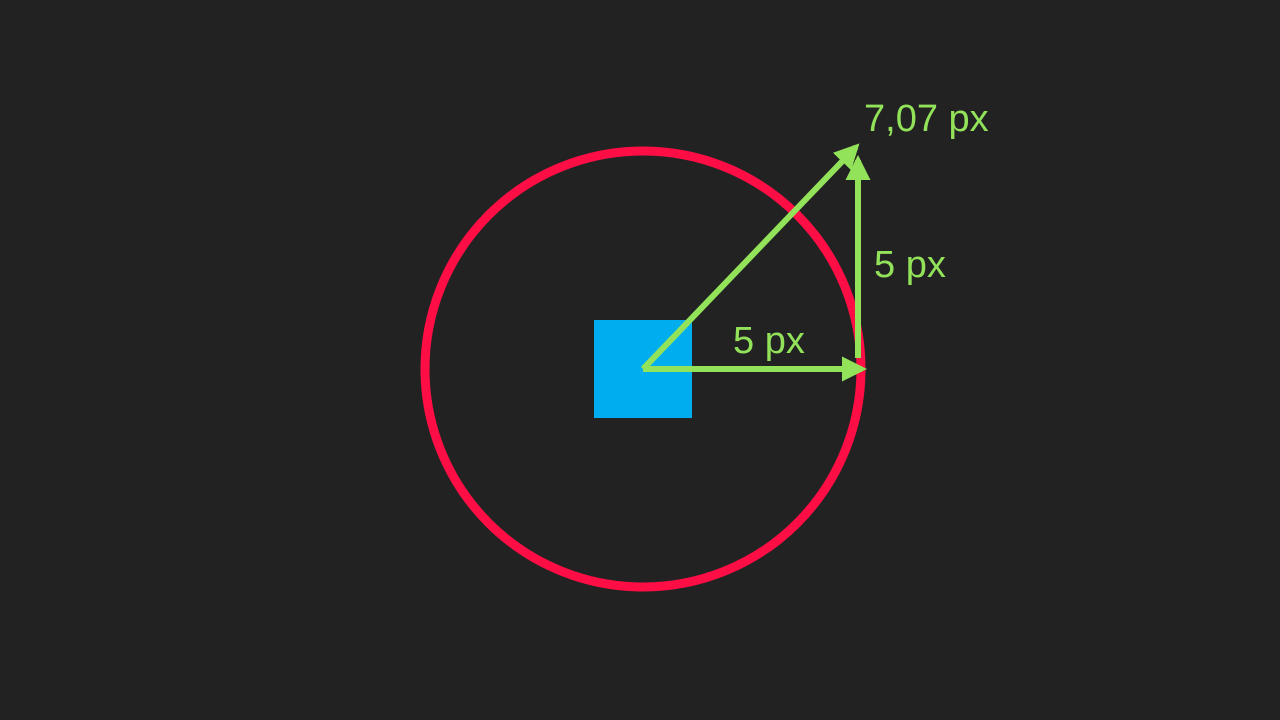  Describe the element at coordinates (926, 119) in the screenshot. I see `diagonal-distance-label: 7,07 px` at that location.